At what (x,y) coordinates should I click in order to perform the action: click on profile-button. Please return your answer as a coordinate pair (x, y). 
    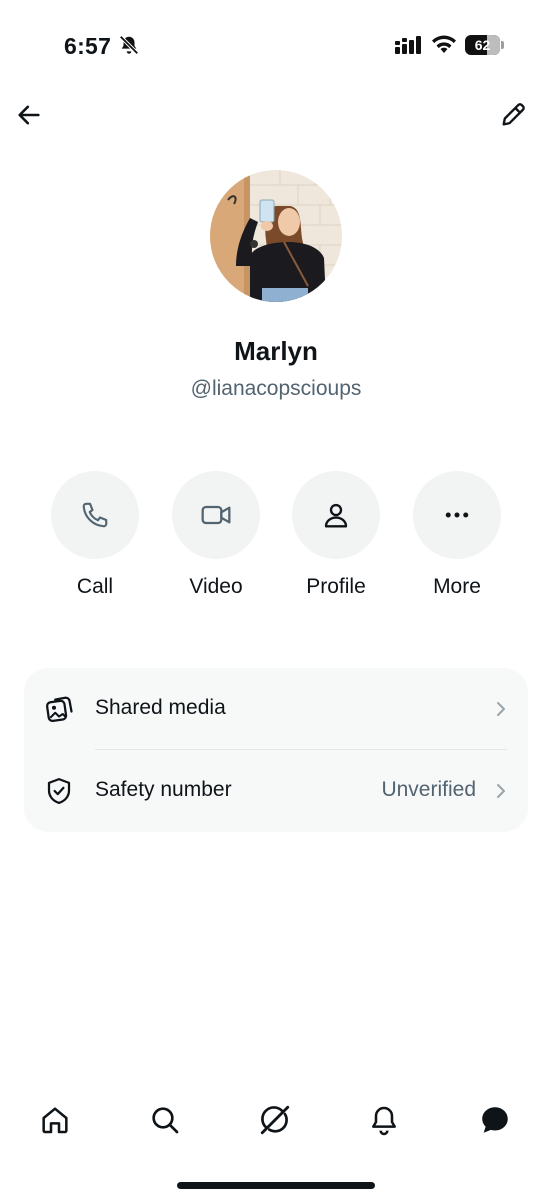
    Looking at the image, I should click on (336, 515).